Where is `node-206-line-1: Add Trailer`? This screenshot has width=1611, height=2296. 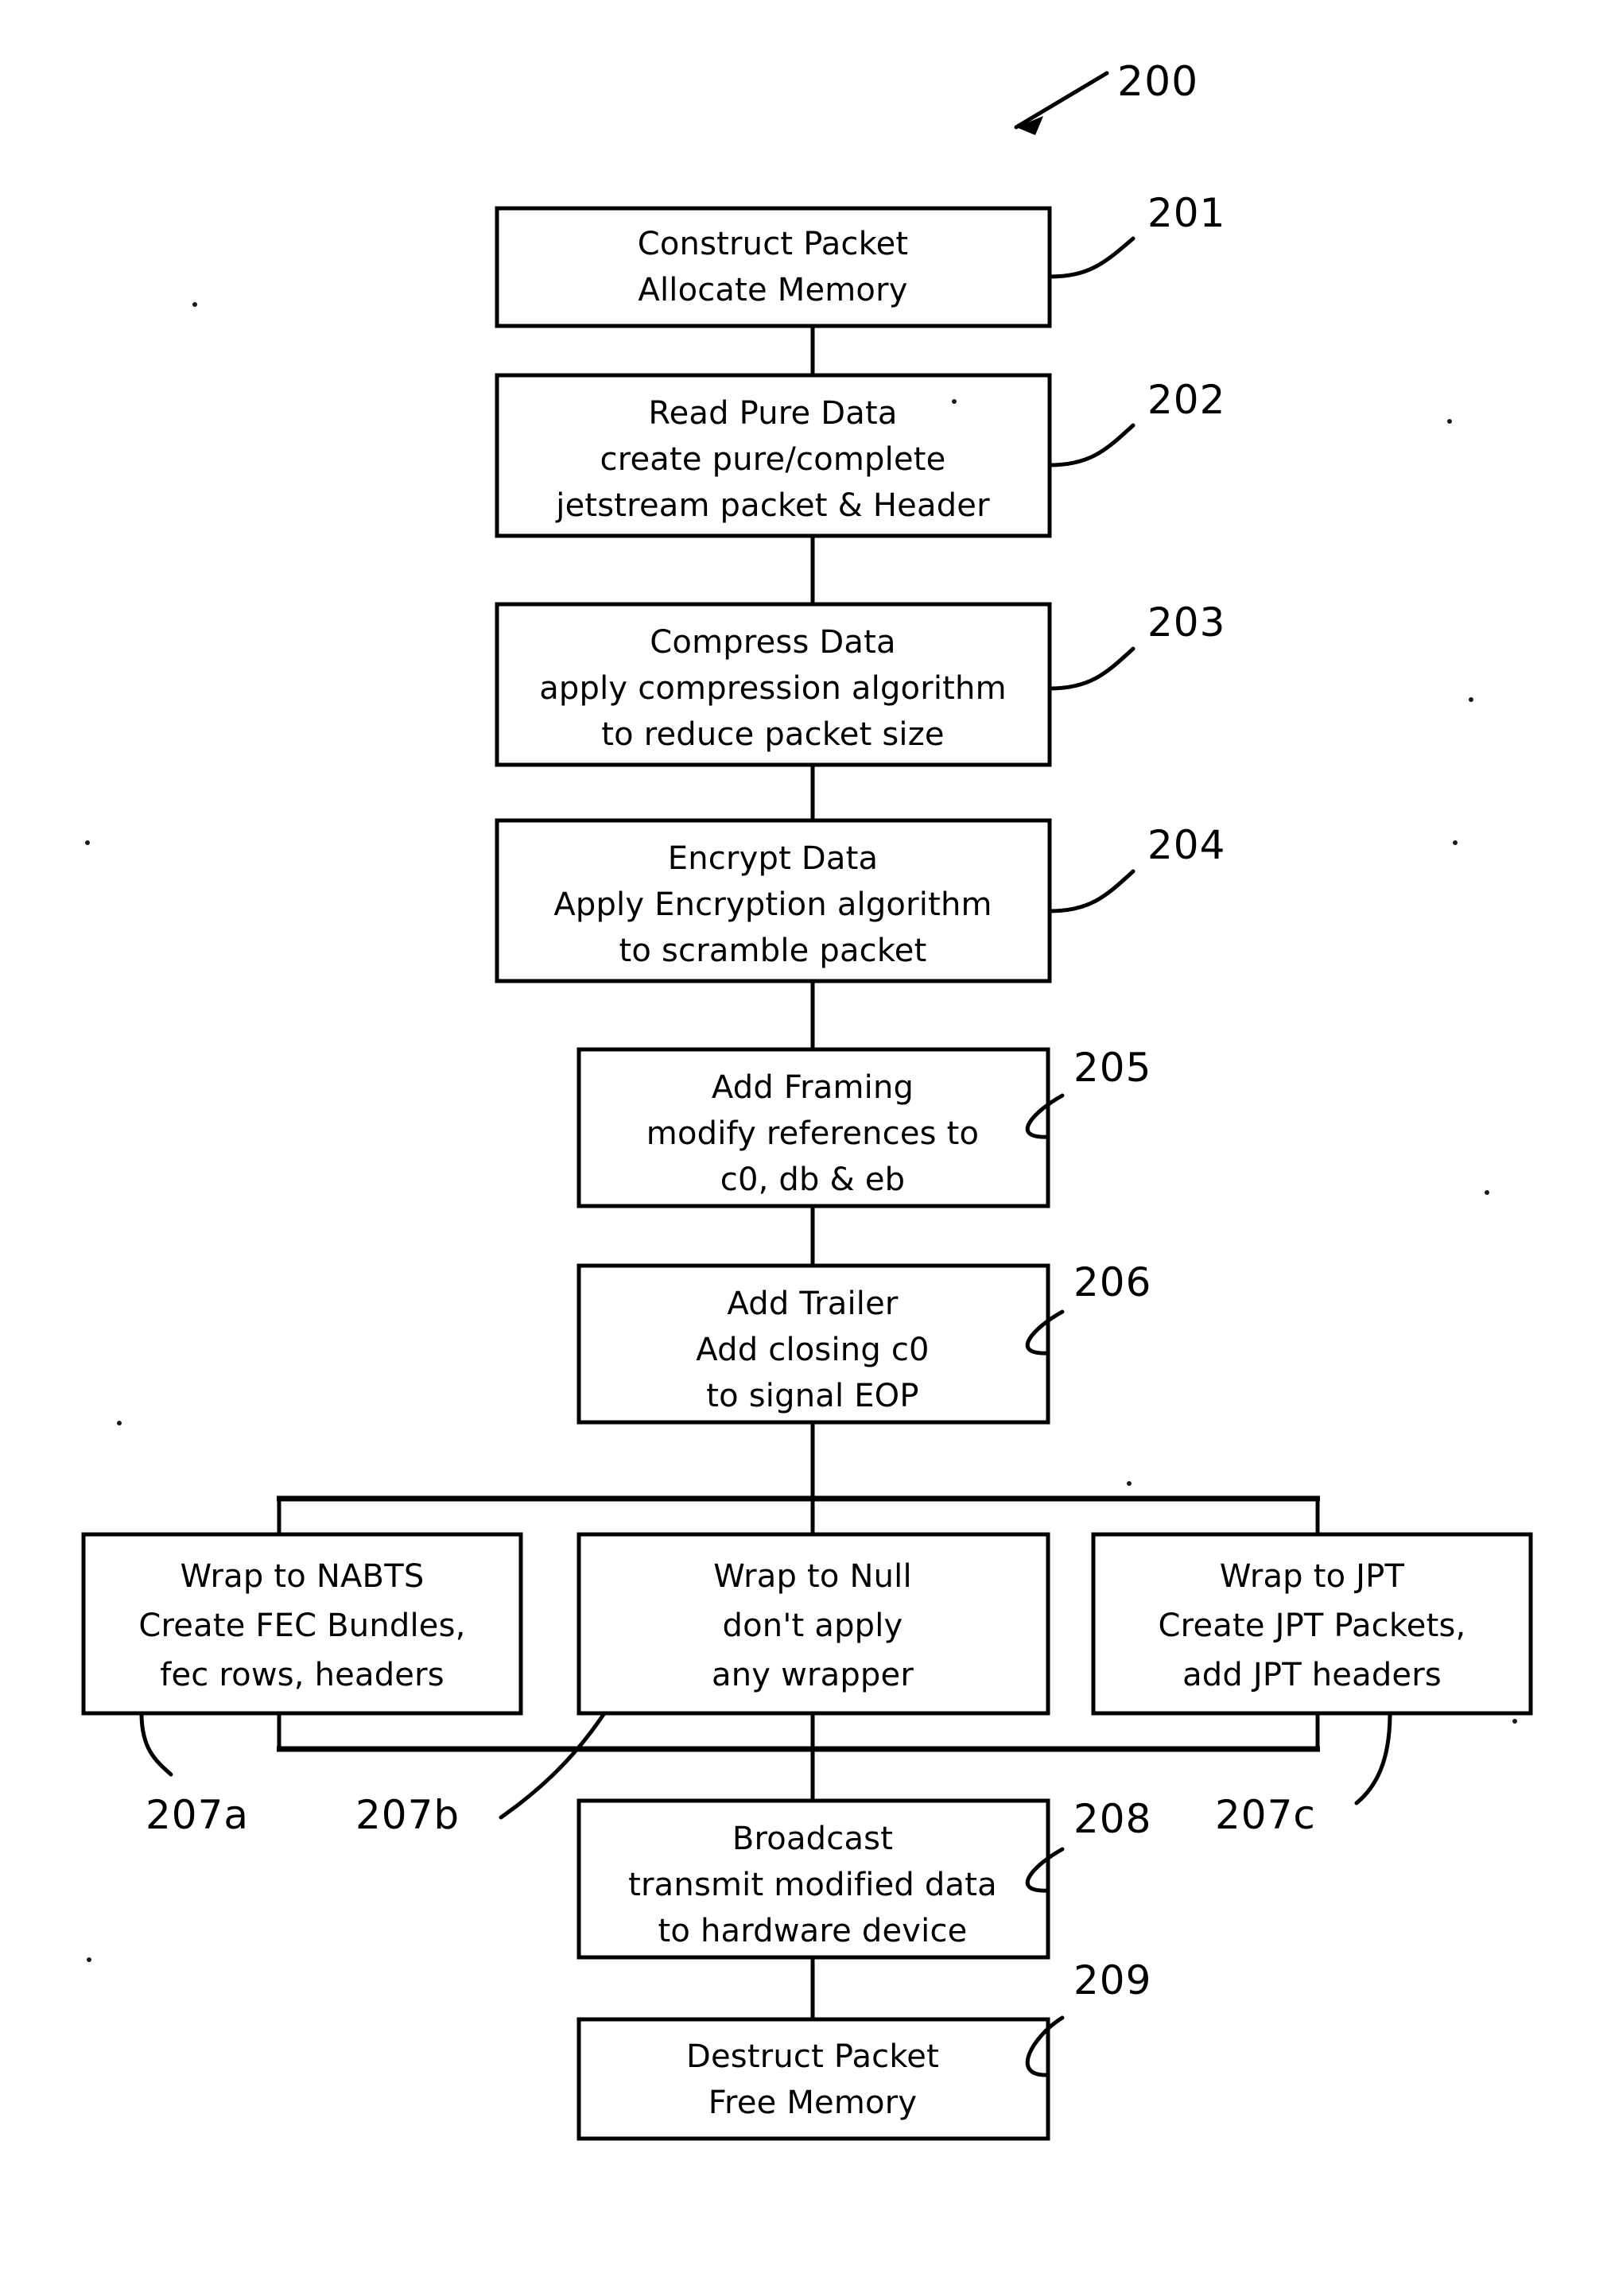 node-206-line-1: Add Trailer is located at coordinates (813, 1304).